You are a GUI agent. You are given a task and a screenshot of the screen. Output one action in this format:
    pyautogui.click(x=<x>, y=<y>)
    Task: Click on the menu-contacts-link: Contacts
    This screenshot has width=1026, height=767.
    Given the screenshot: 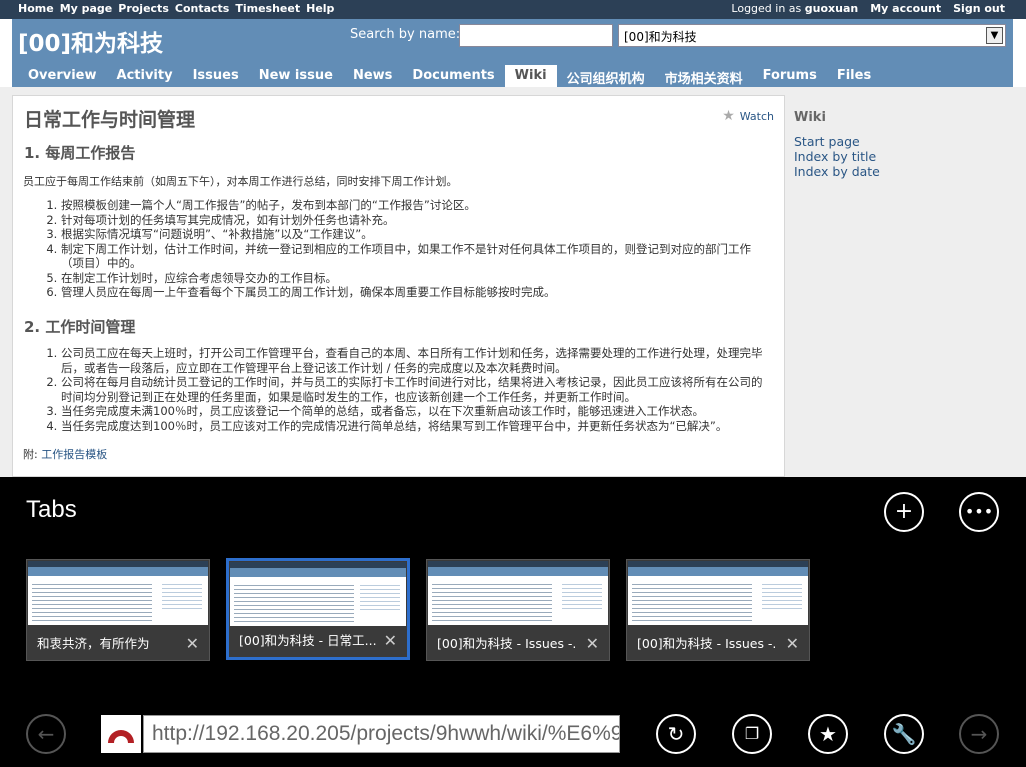 What is the action you would take?
    pyautogui.click(x=202, y=8)
    